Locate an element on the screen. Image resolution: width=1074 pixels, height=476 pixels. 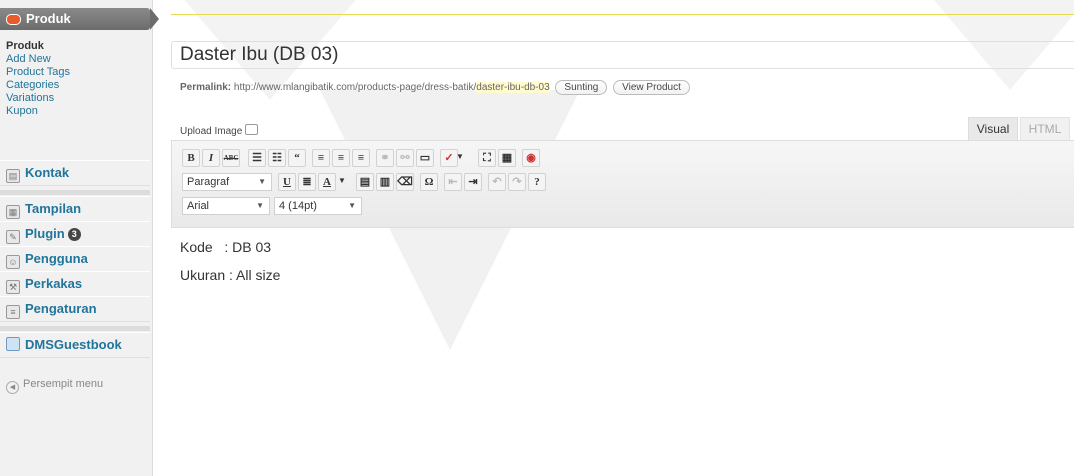
submenu-variations: Variations is located at coordinates (75, 98).